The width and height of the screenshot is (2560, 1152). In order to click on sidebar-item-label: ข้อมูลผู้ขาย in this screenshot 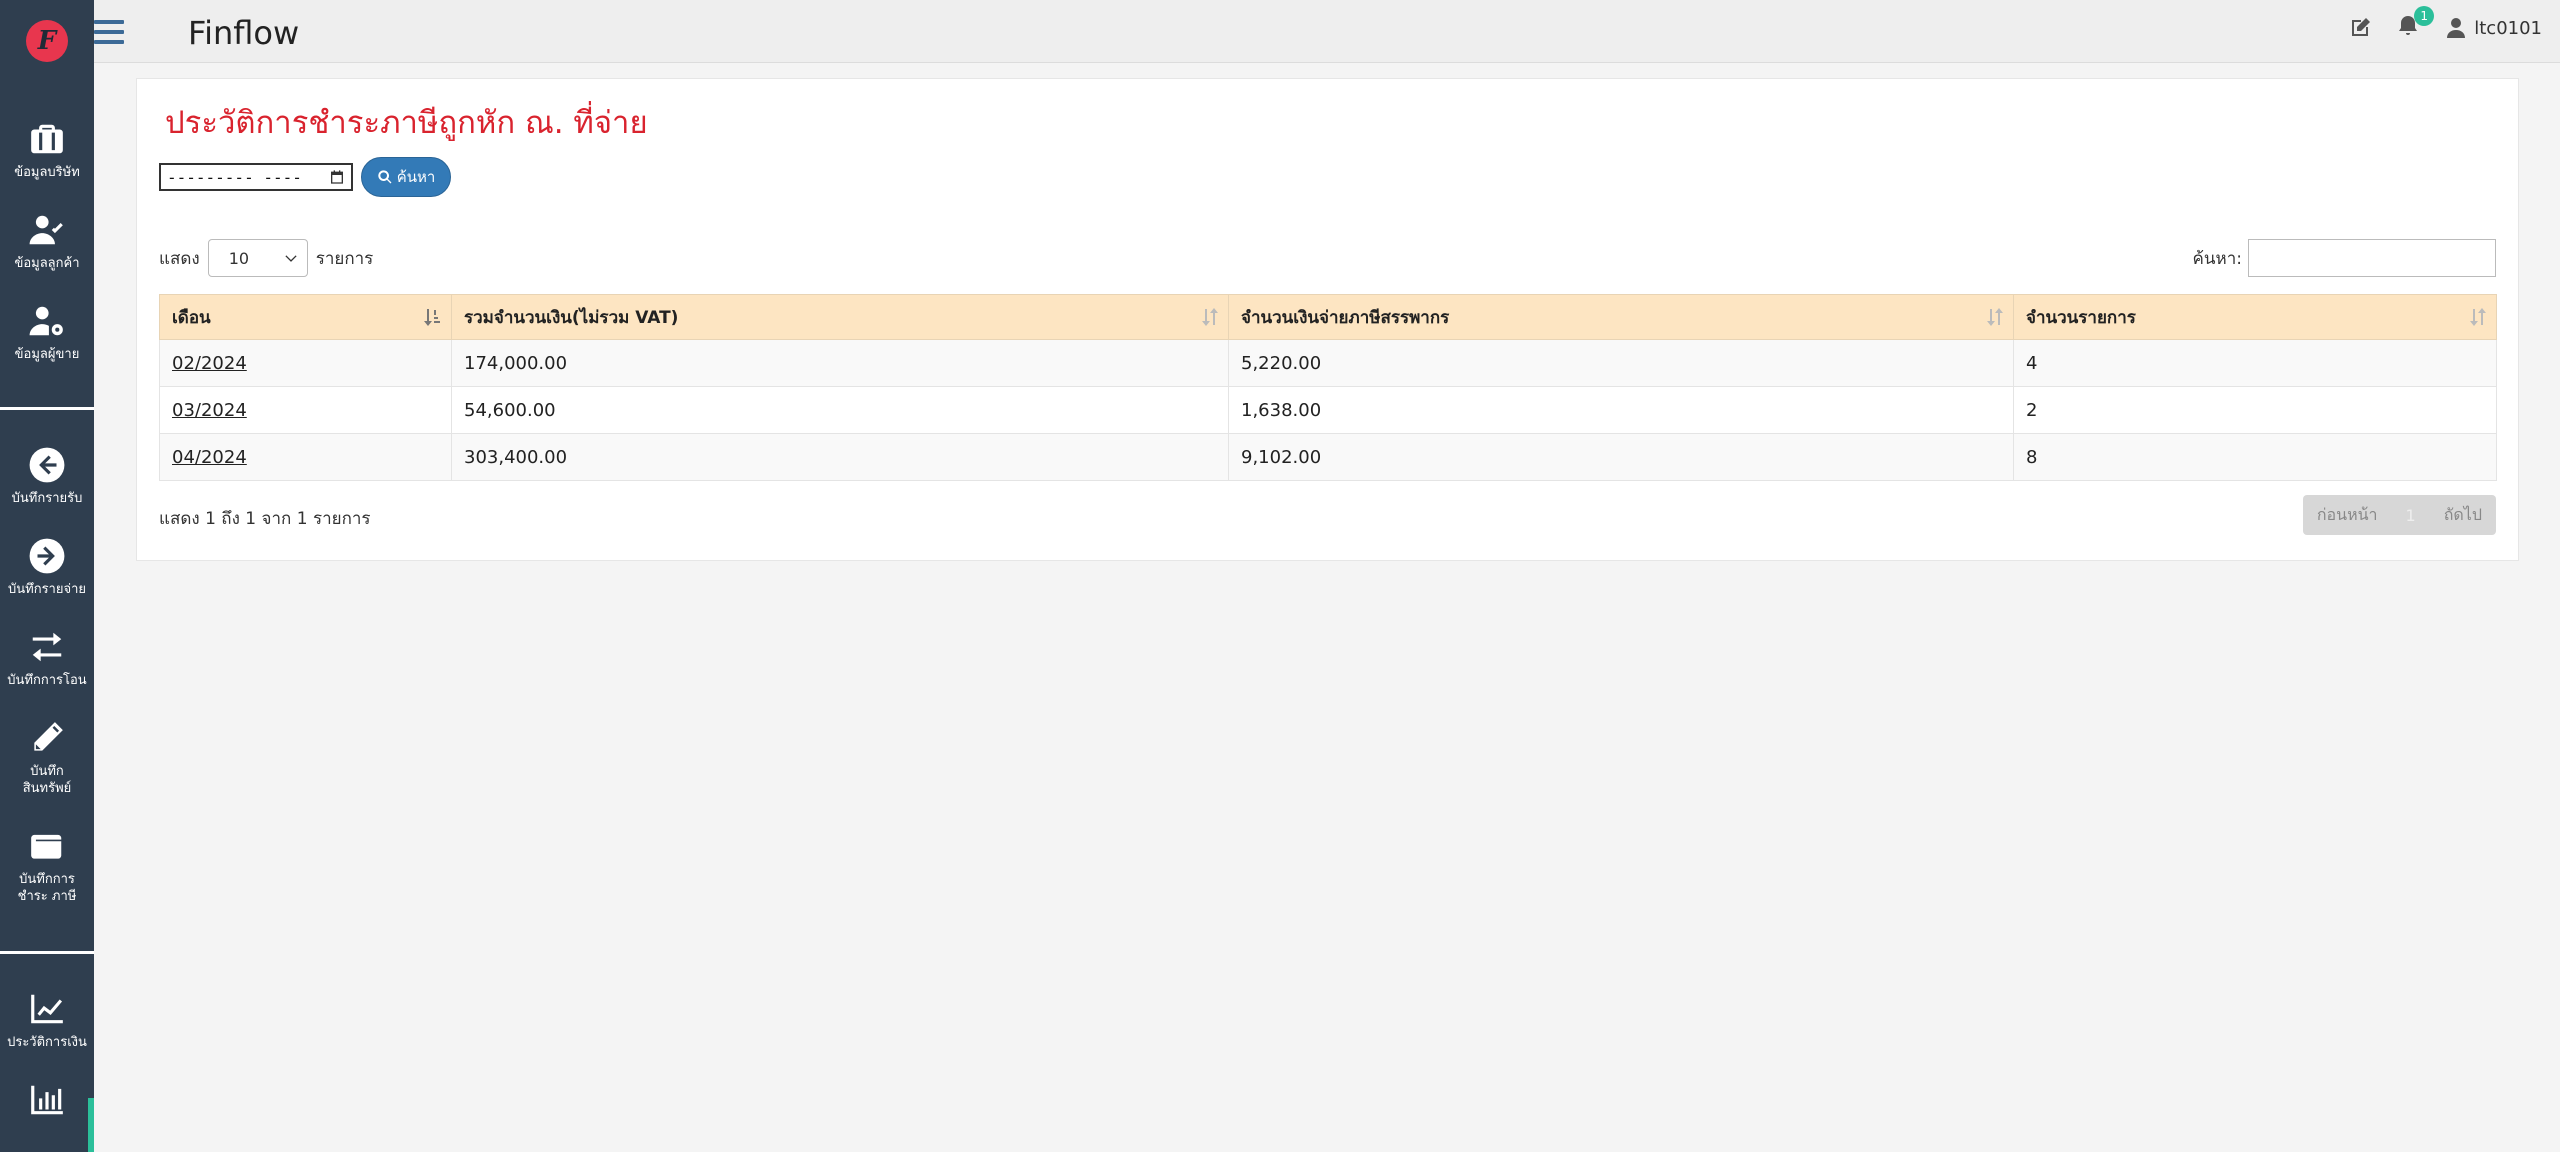, I will do `click(47, 354)`.